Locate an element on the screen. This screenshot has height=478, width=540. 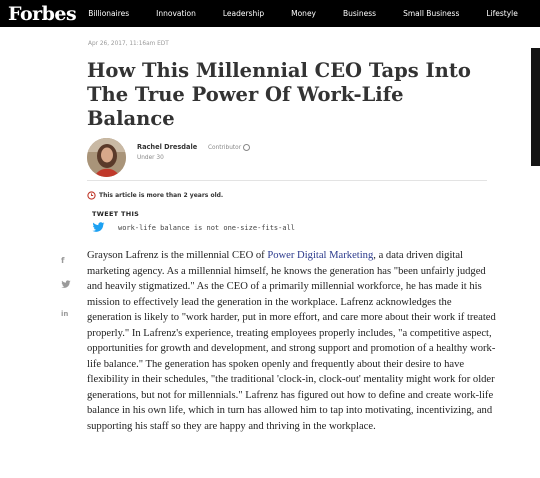
divider is located at coordinates (287, 180).